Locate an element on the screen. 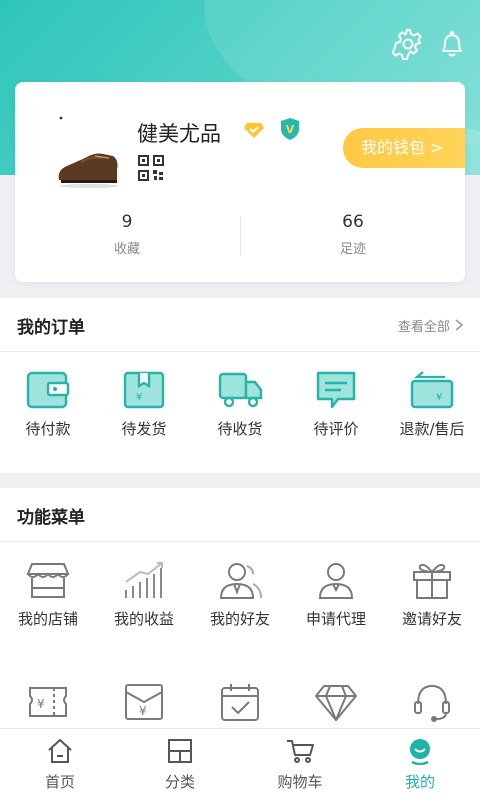 Image resolution: width=480 pixels, height=800 pixels. order-refund-aftersales: ¥ 退款/售后 is located at coordinates (432, 404).